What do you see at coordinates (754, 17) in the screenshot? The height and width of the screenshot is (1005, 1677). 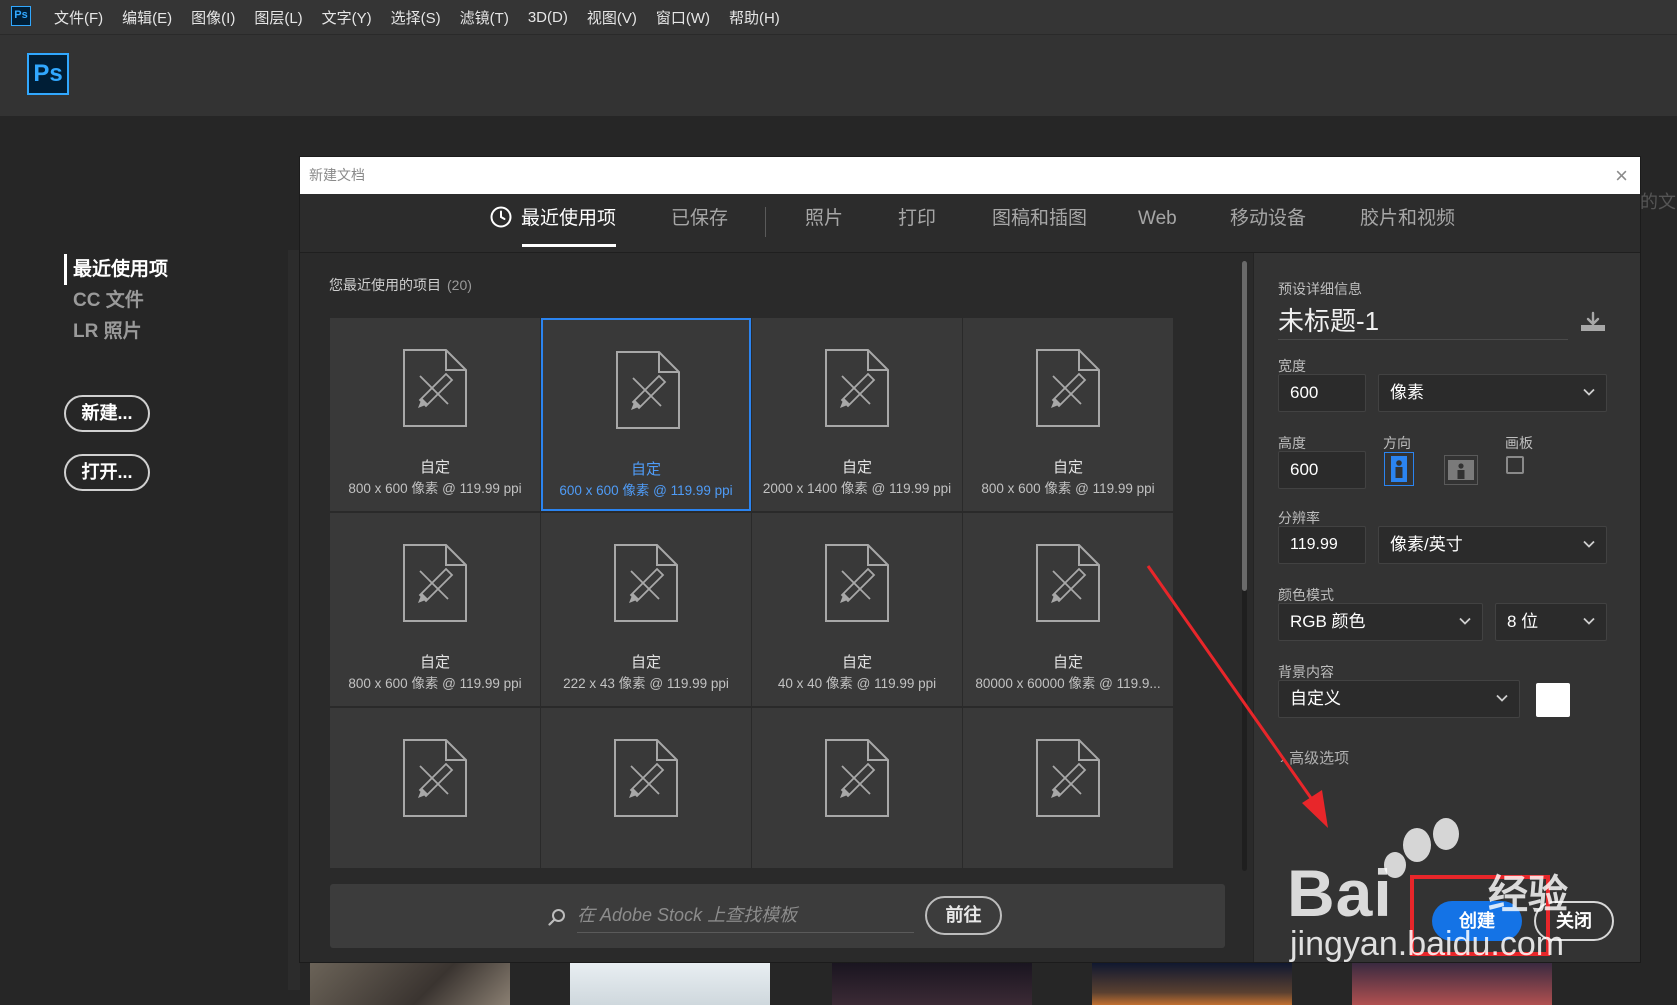 I see `menu-help: 帮助(H)` at bounding box center [754, 17].